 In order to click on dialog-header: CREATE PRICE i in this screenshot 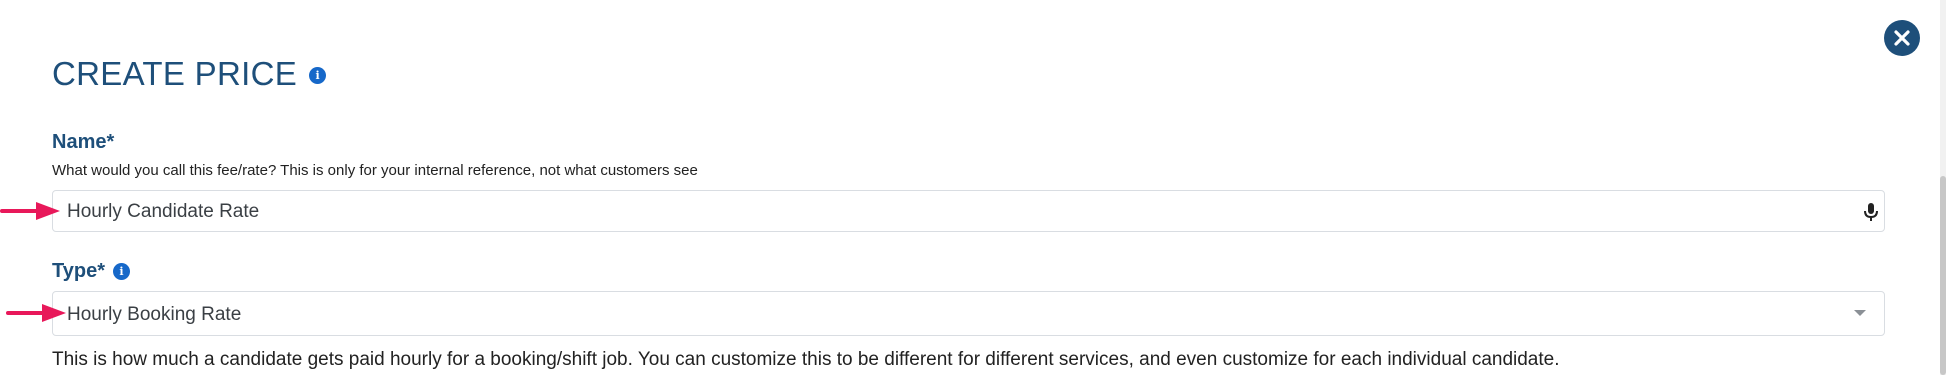, I will do `click(189, 74)`.